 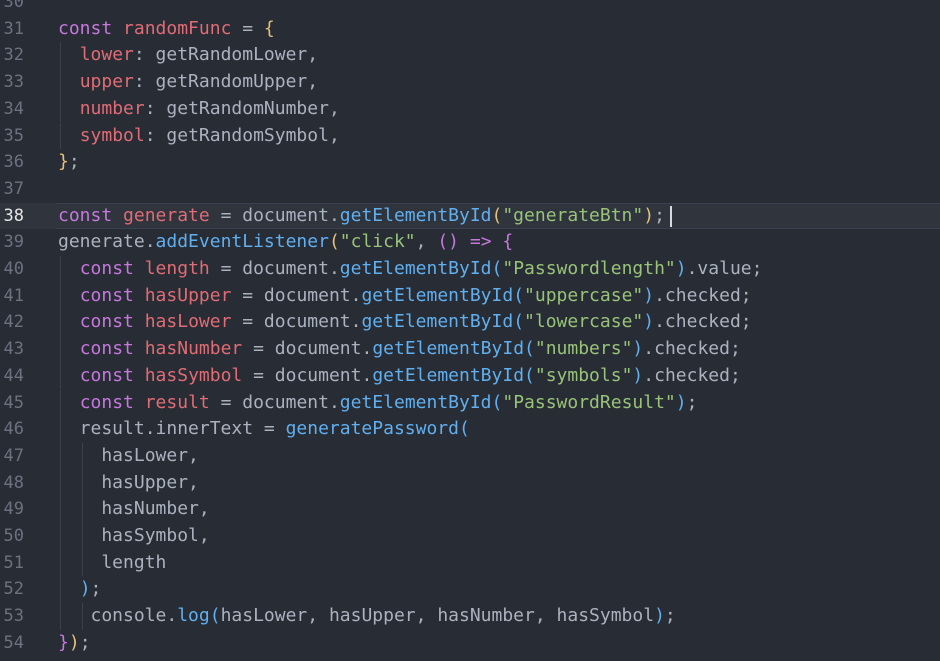 What do you see at coordinates (583, 349) in the screenshot?
I see `code-token: "numbers"` at bounding box center [583, 349].